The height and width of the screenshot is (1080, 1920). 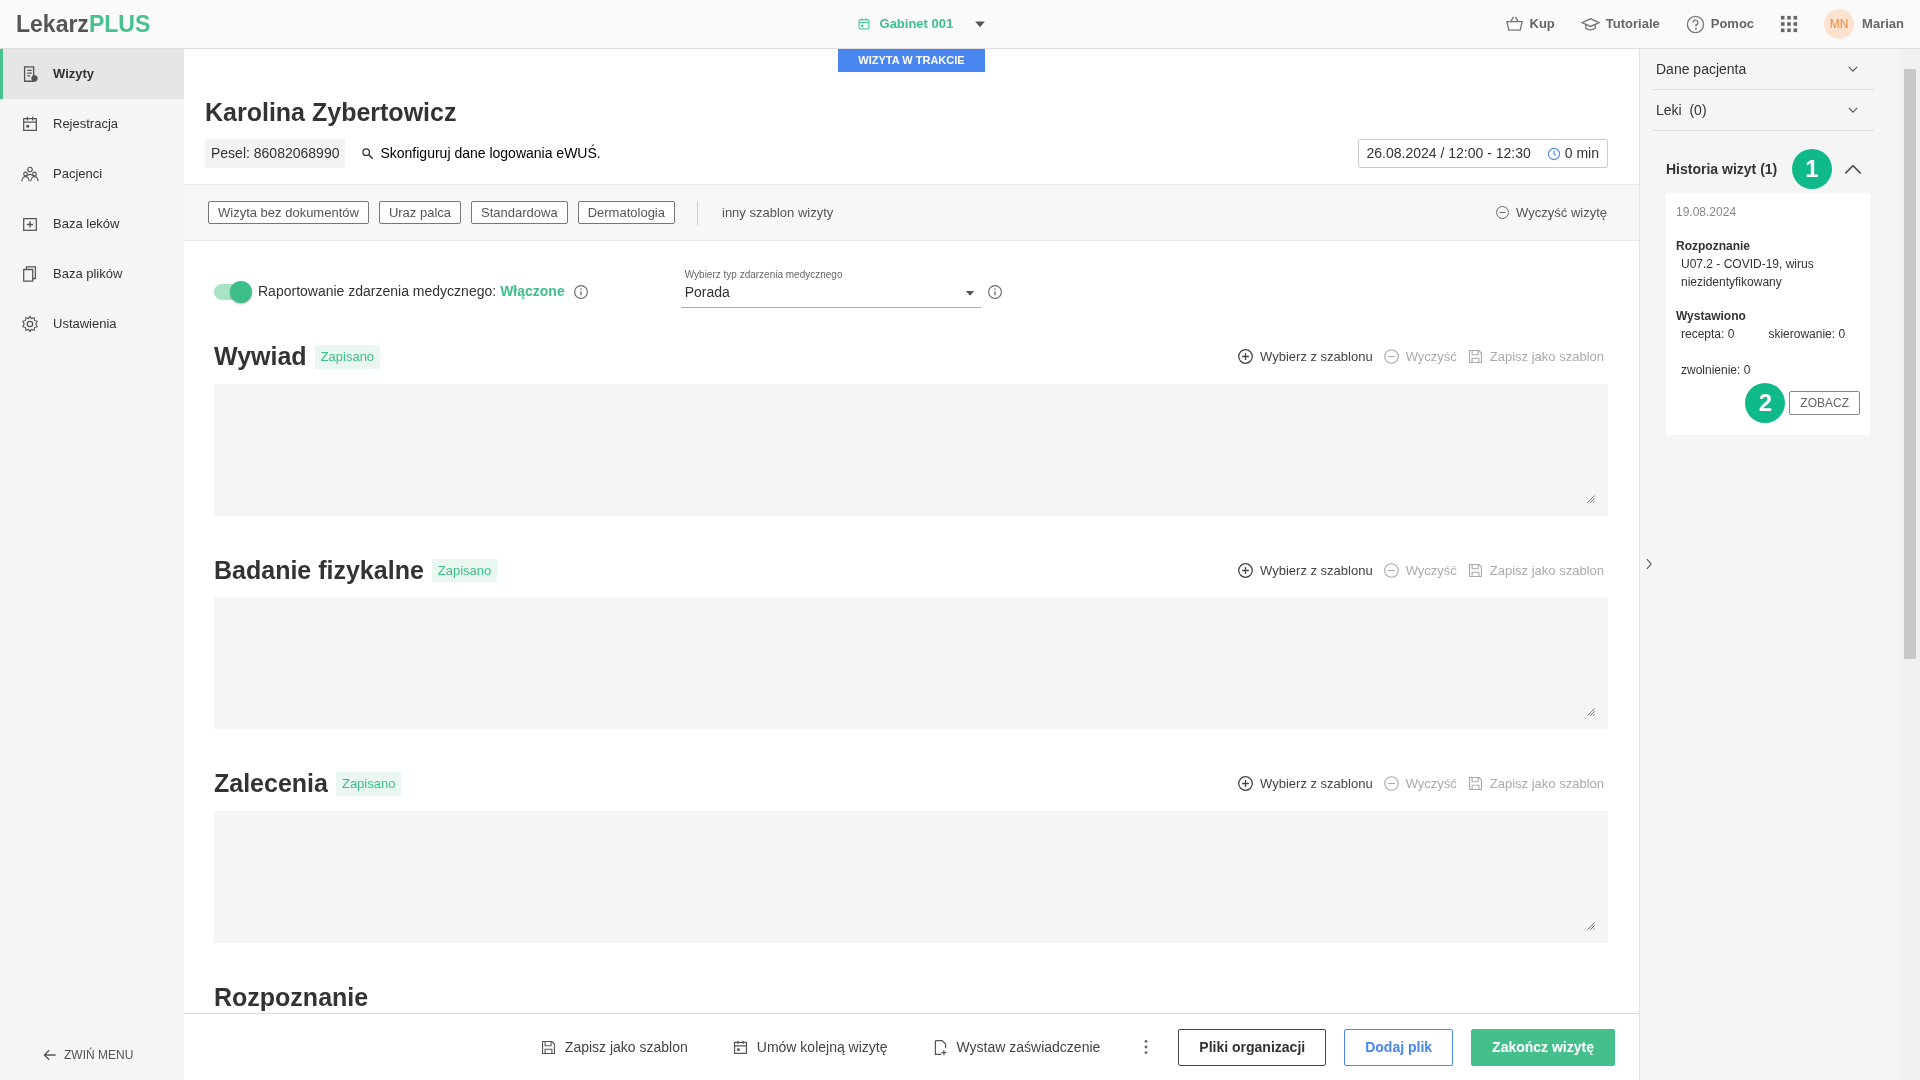 What do you see at coordinates (764, 275) in the screenshot?
I see `field-label: Wybierz typ zdarzenia medycznego` at bounding box center [764, 275].